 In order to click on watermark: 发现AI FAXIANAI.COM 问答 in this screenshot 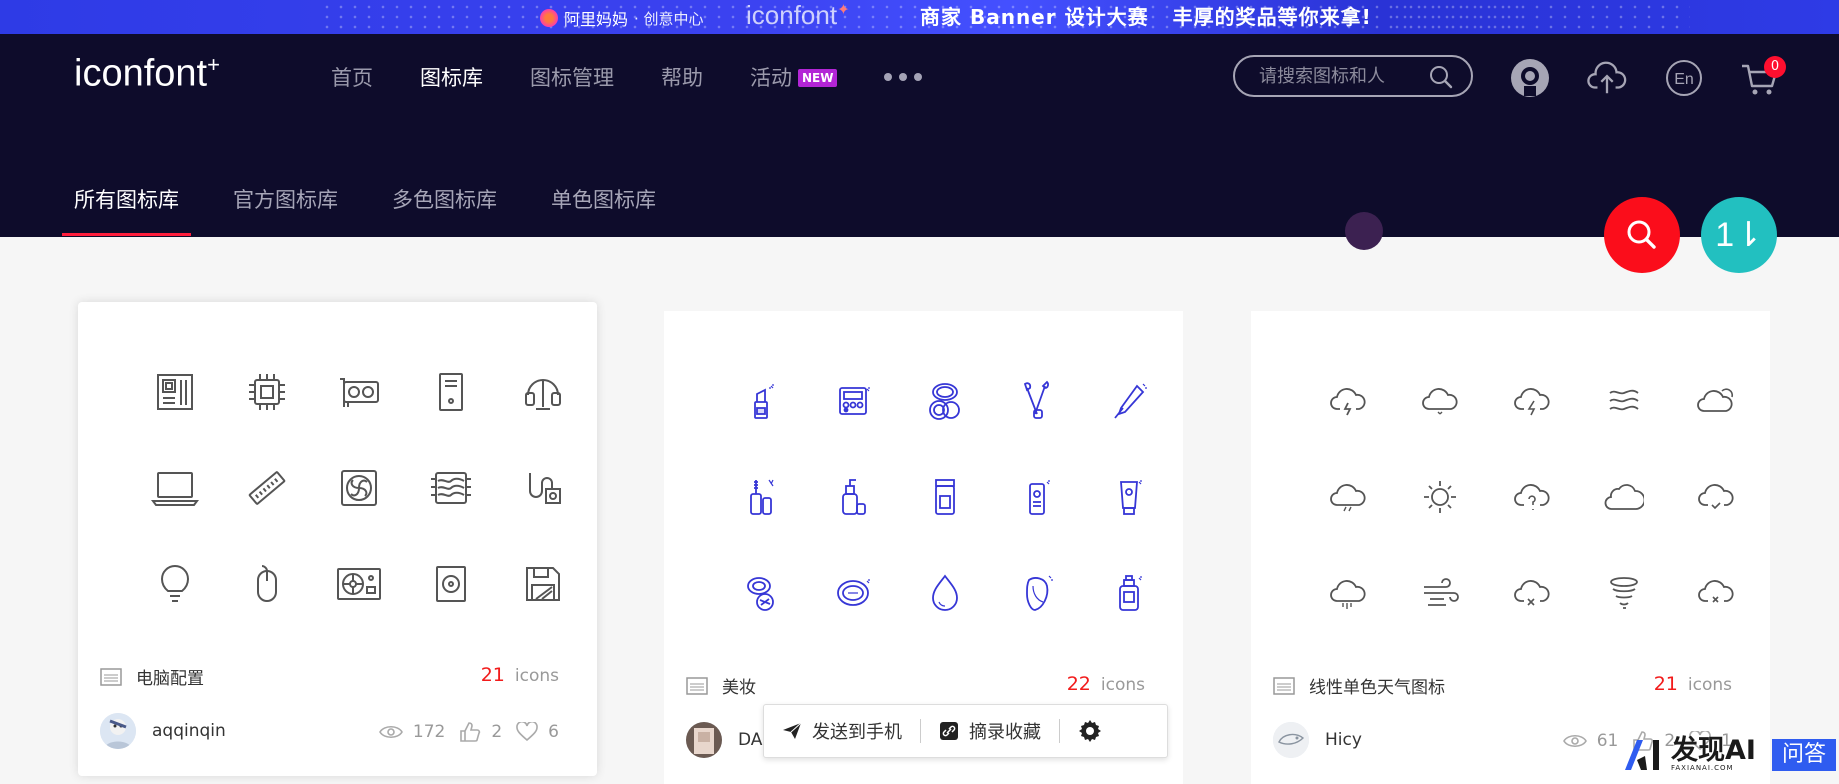, I will do `click(1729, 754)`.